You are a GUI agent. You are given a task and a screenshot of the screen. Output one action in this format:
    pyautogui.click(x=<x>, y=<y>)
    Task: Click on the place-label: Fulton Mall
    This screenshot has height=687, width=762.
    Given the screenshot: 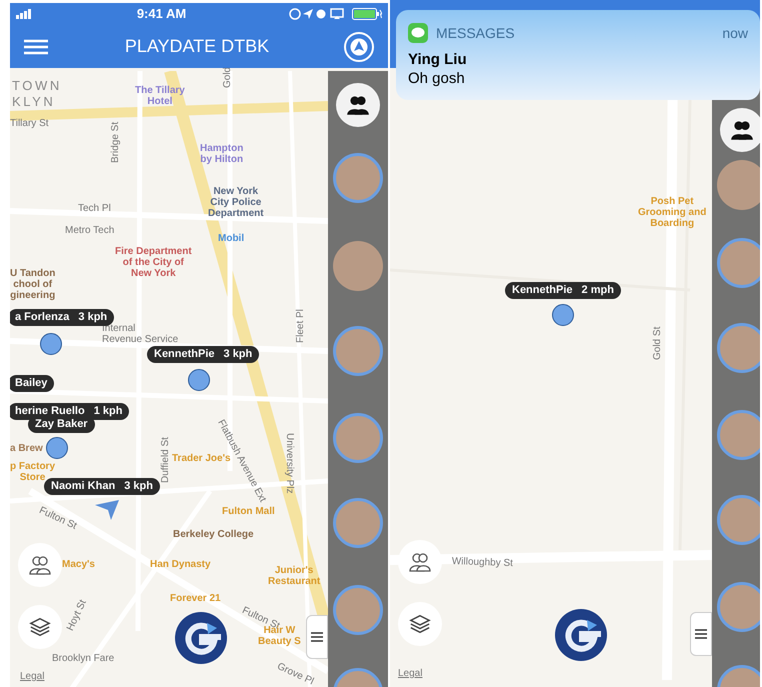 What is the action you would take?
    pyautogui.click(x=248, y=511)
    